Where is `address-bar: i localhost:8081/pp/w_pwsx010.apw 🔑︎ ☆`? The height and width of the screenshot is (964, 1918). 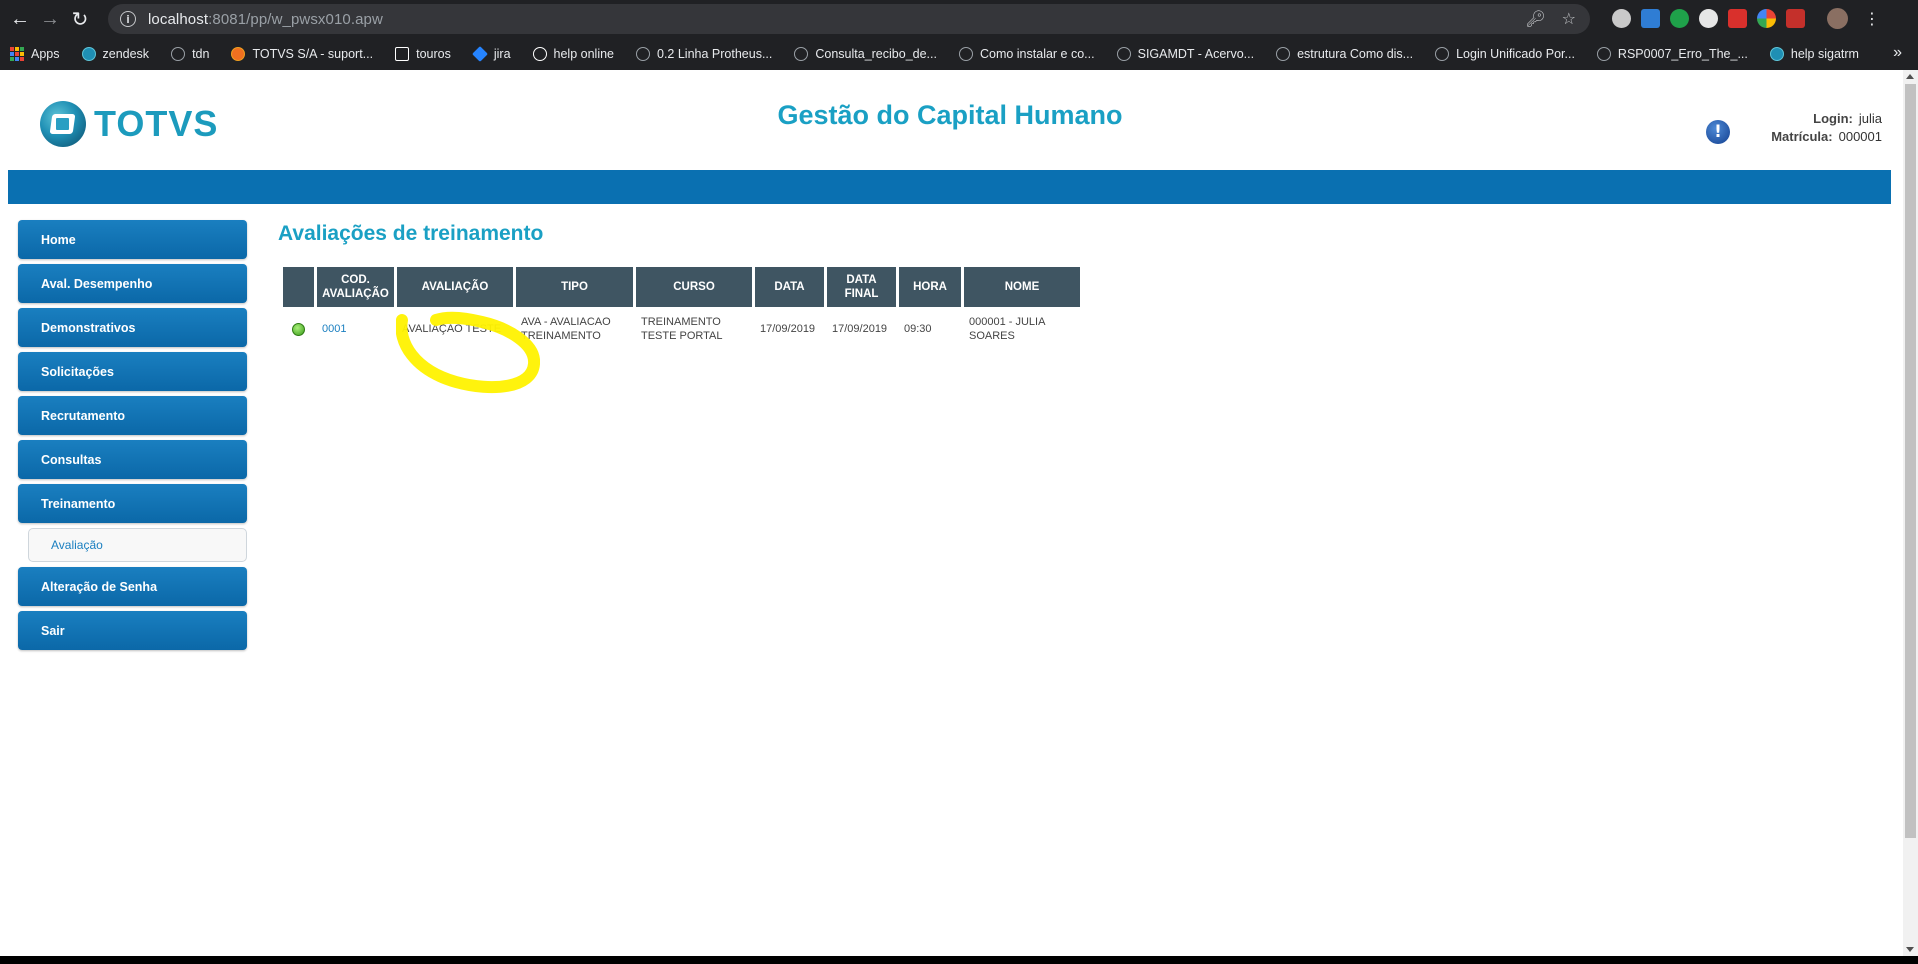 address-bar: i localhost:8081/pp/w_pwsx010.apw 🔑︎ ☆ is located at coordinates (849, 19).